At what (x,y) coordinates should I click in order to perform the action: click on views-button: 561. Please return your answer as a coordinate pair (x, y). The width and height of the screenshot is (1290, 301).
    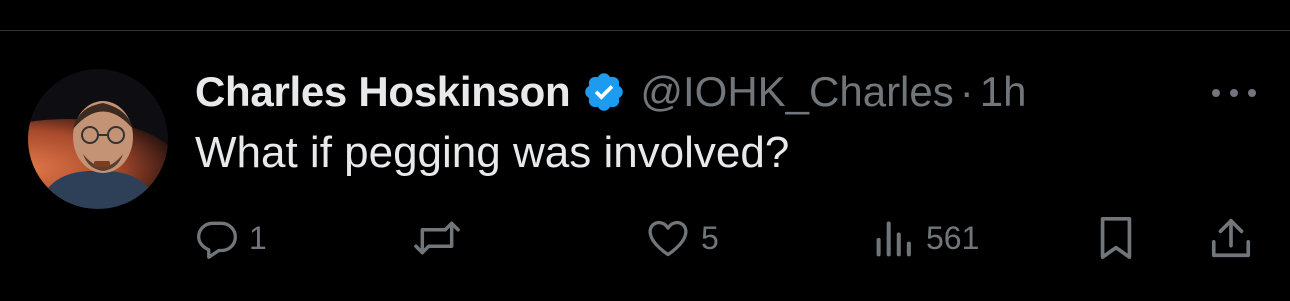
    Looking at the image, I should click on (925, 238).